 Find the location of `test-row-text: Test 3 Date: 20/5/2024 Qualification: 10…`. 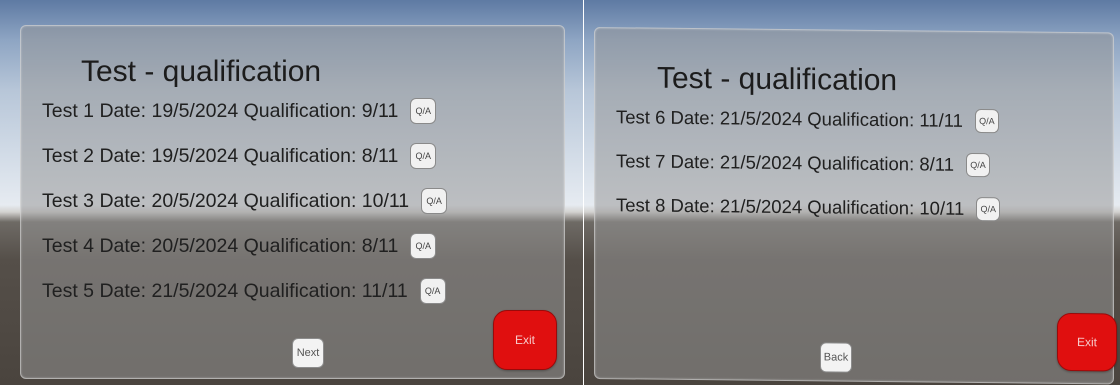

test-row-text: Test 3 Date: 20/5/2024 Qualification: 10… is located at coordinates (226, 200).